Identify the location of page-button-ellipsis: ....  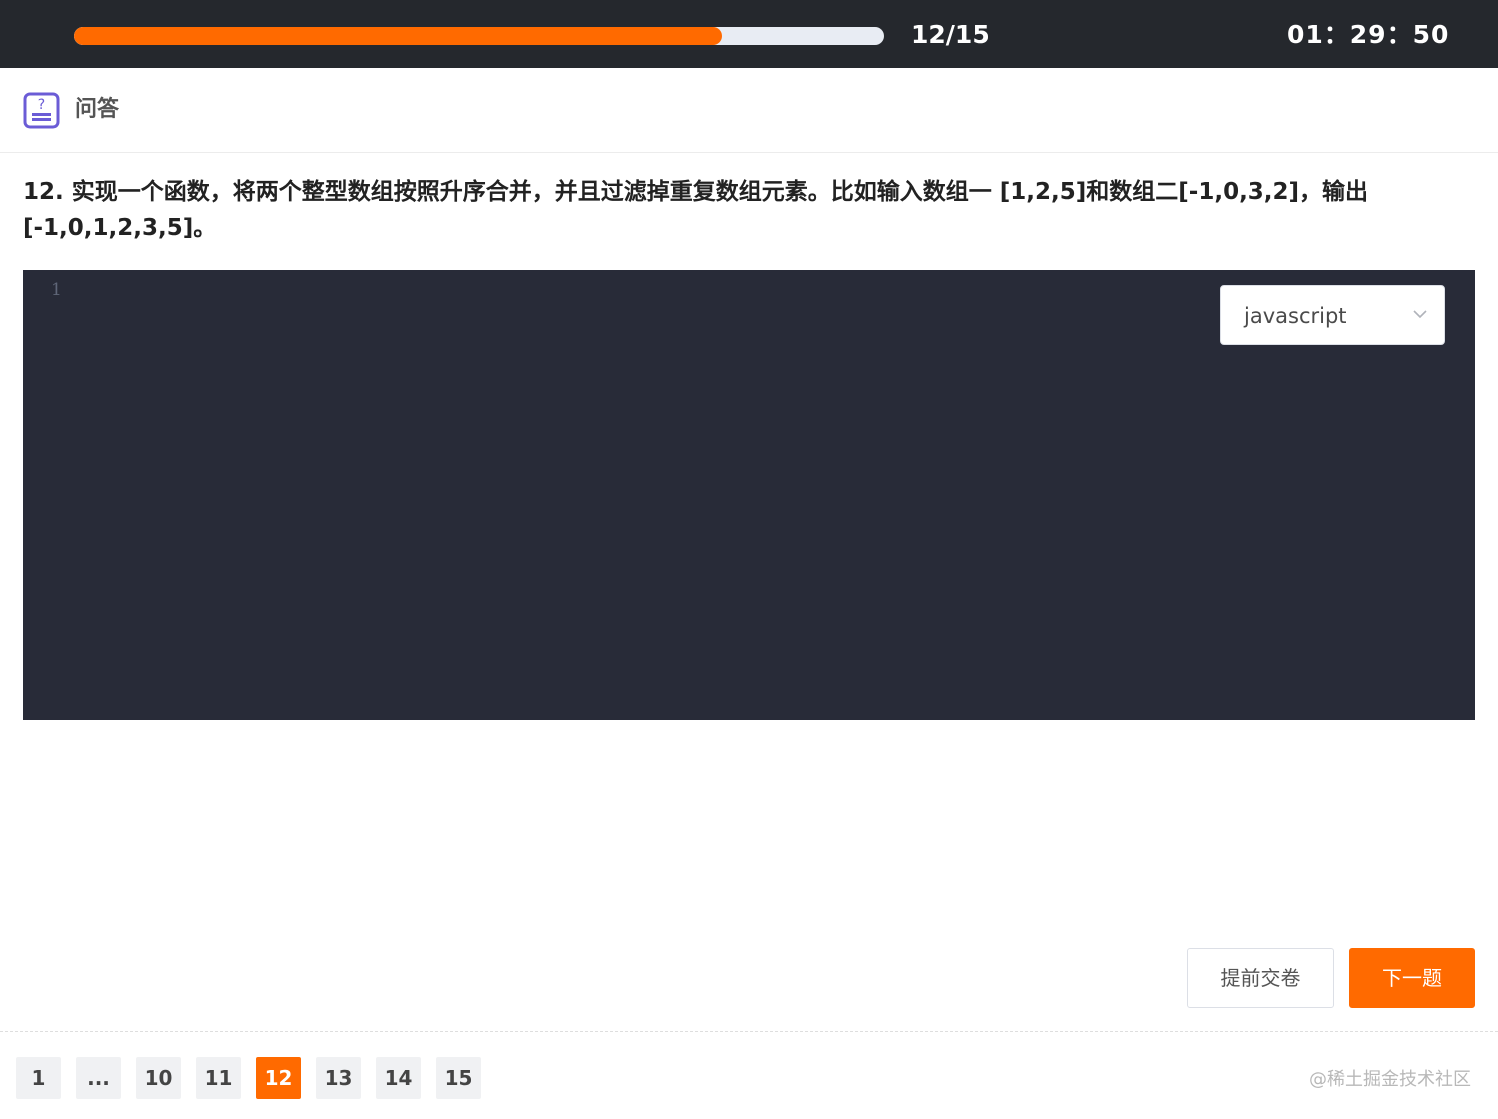
(98, 1078).